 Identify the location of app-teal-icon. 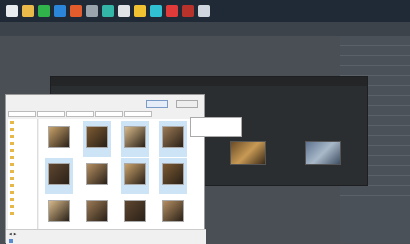
(108, 11).